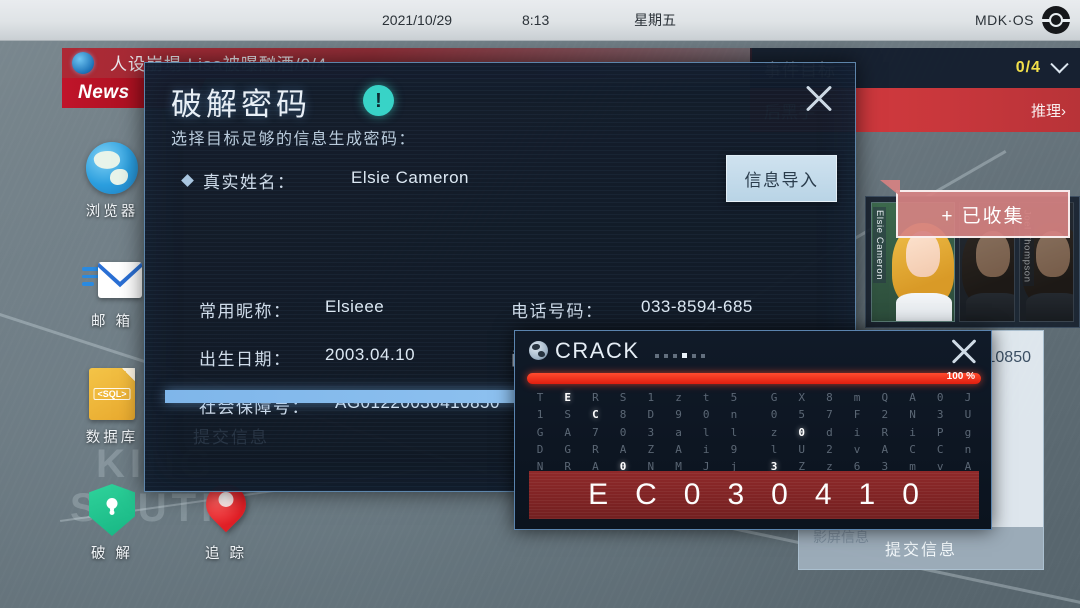 The image size is (1080, 608). Describe the element at coordinates (754, 495) in the screenshot. I see `crack-result-code: EC030410` at that location.